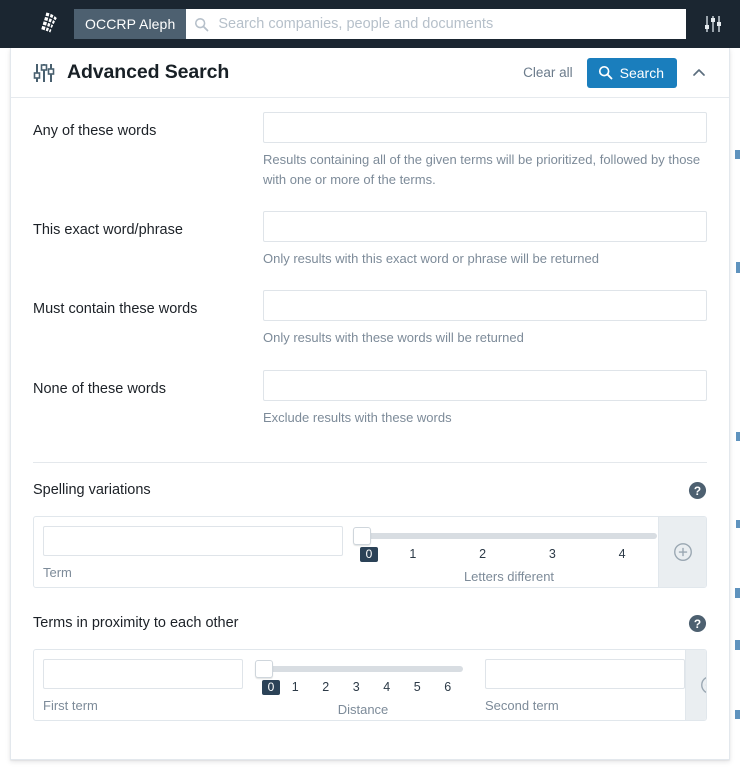  I want to click on spelling-slider-label: Letters different, so click(509, 576).